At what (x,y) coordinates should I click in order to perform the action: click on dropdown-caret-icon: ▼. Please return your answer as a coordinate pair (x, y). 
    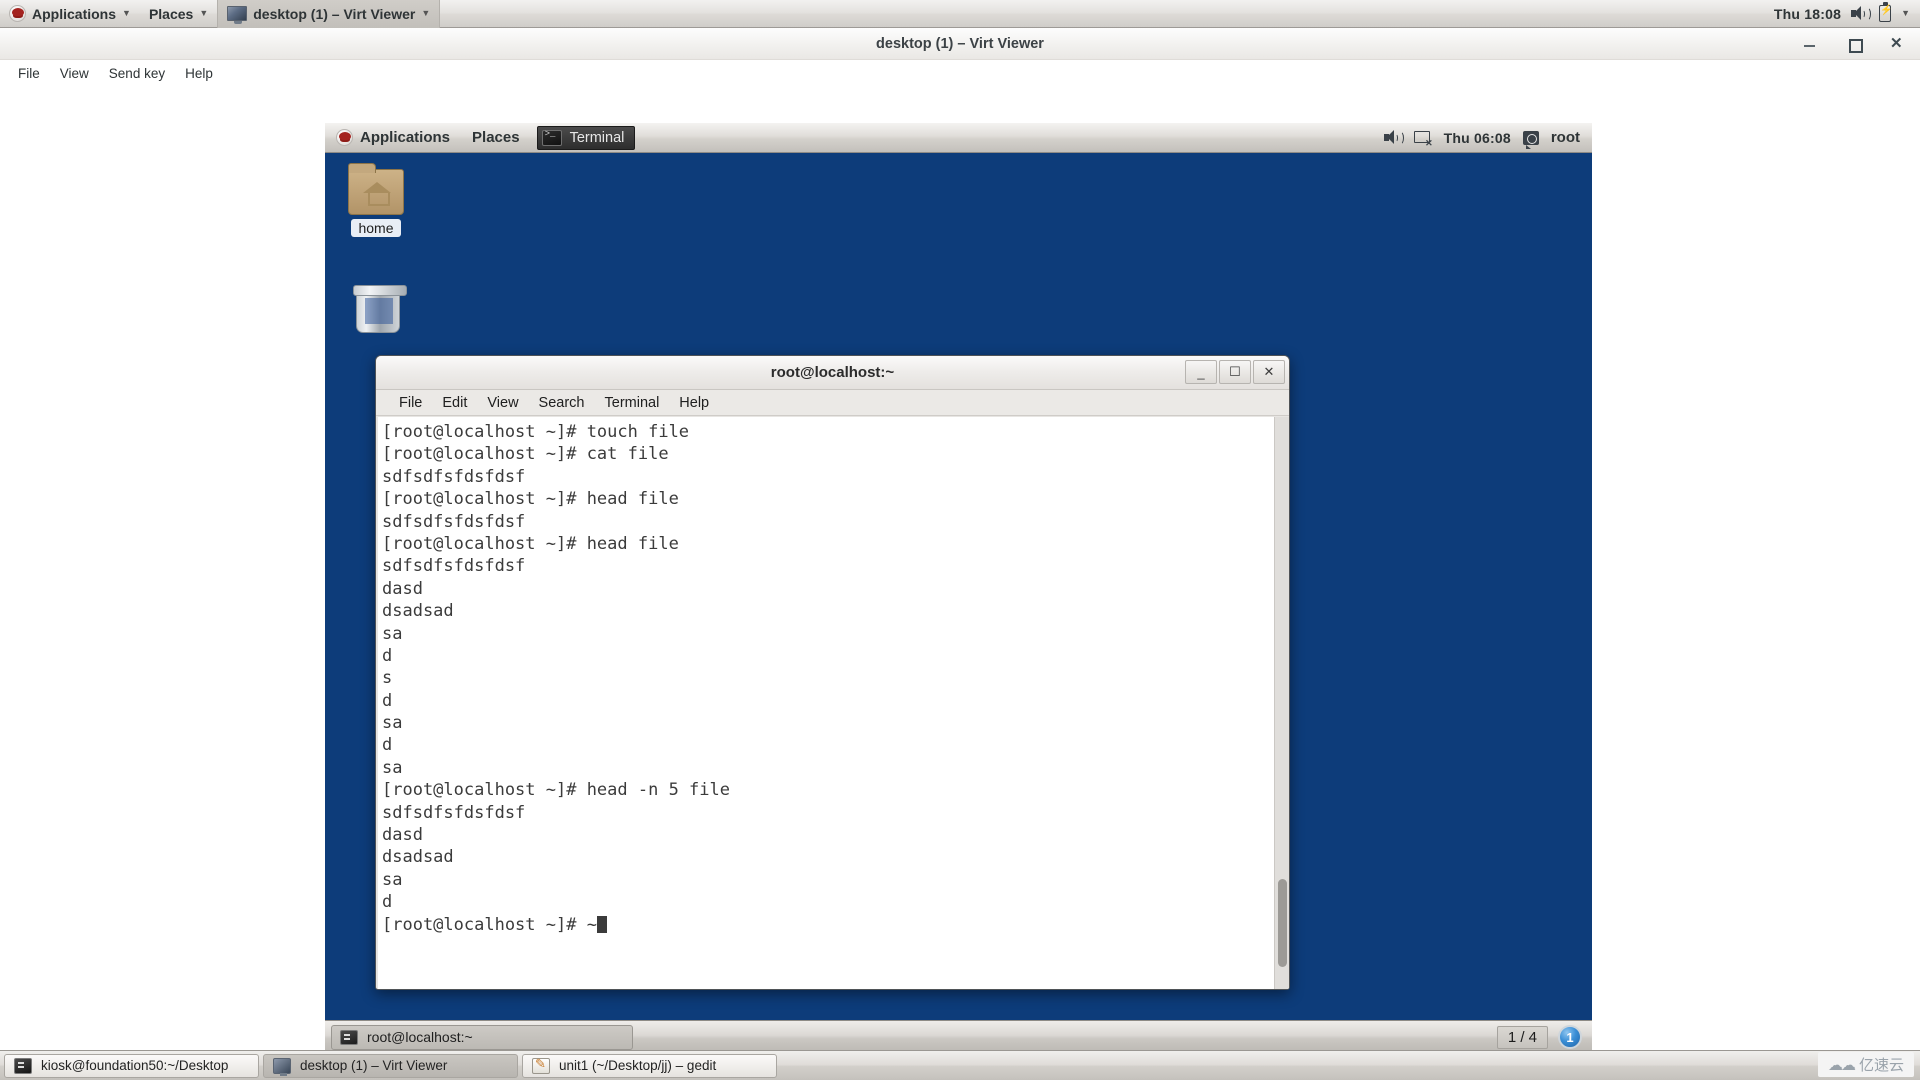
    Looking at the image, I should click on (1905, 13).